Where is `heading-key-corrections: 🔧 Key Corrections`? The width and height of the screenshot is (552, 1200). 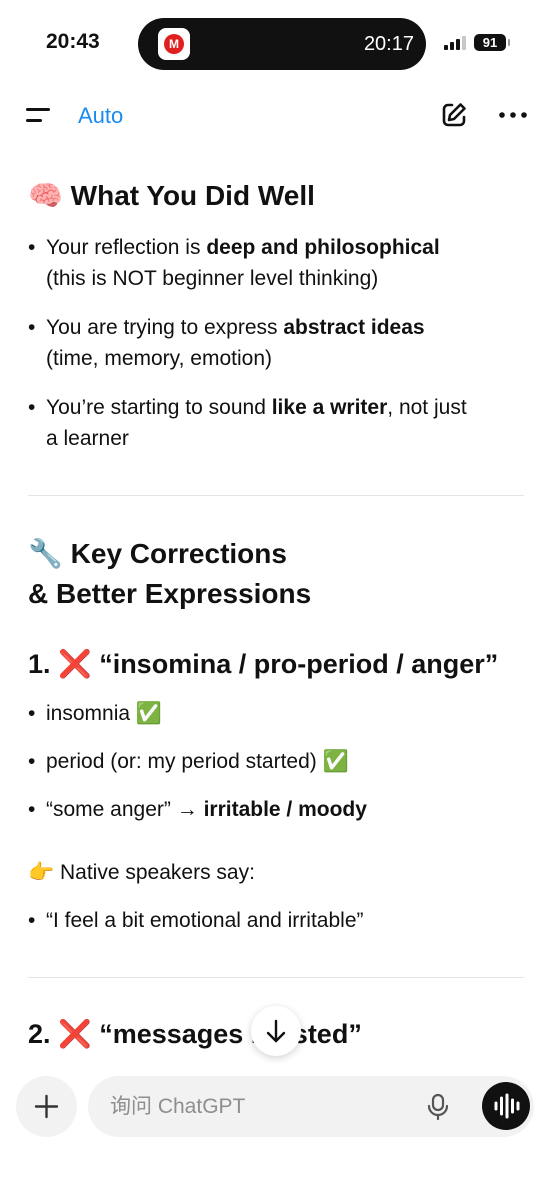 heading-key-corrections: 🔧 Key Corrections is located at coordinates (157, 554).